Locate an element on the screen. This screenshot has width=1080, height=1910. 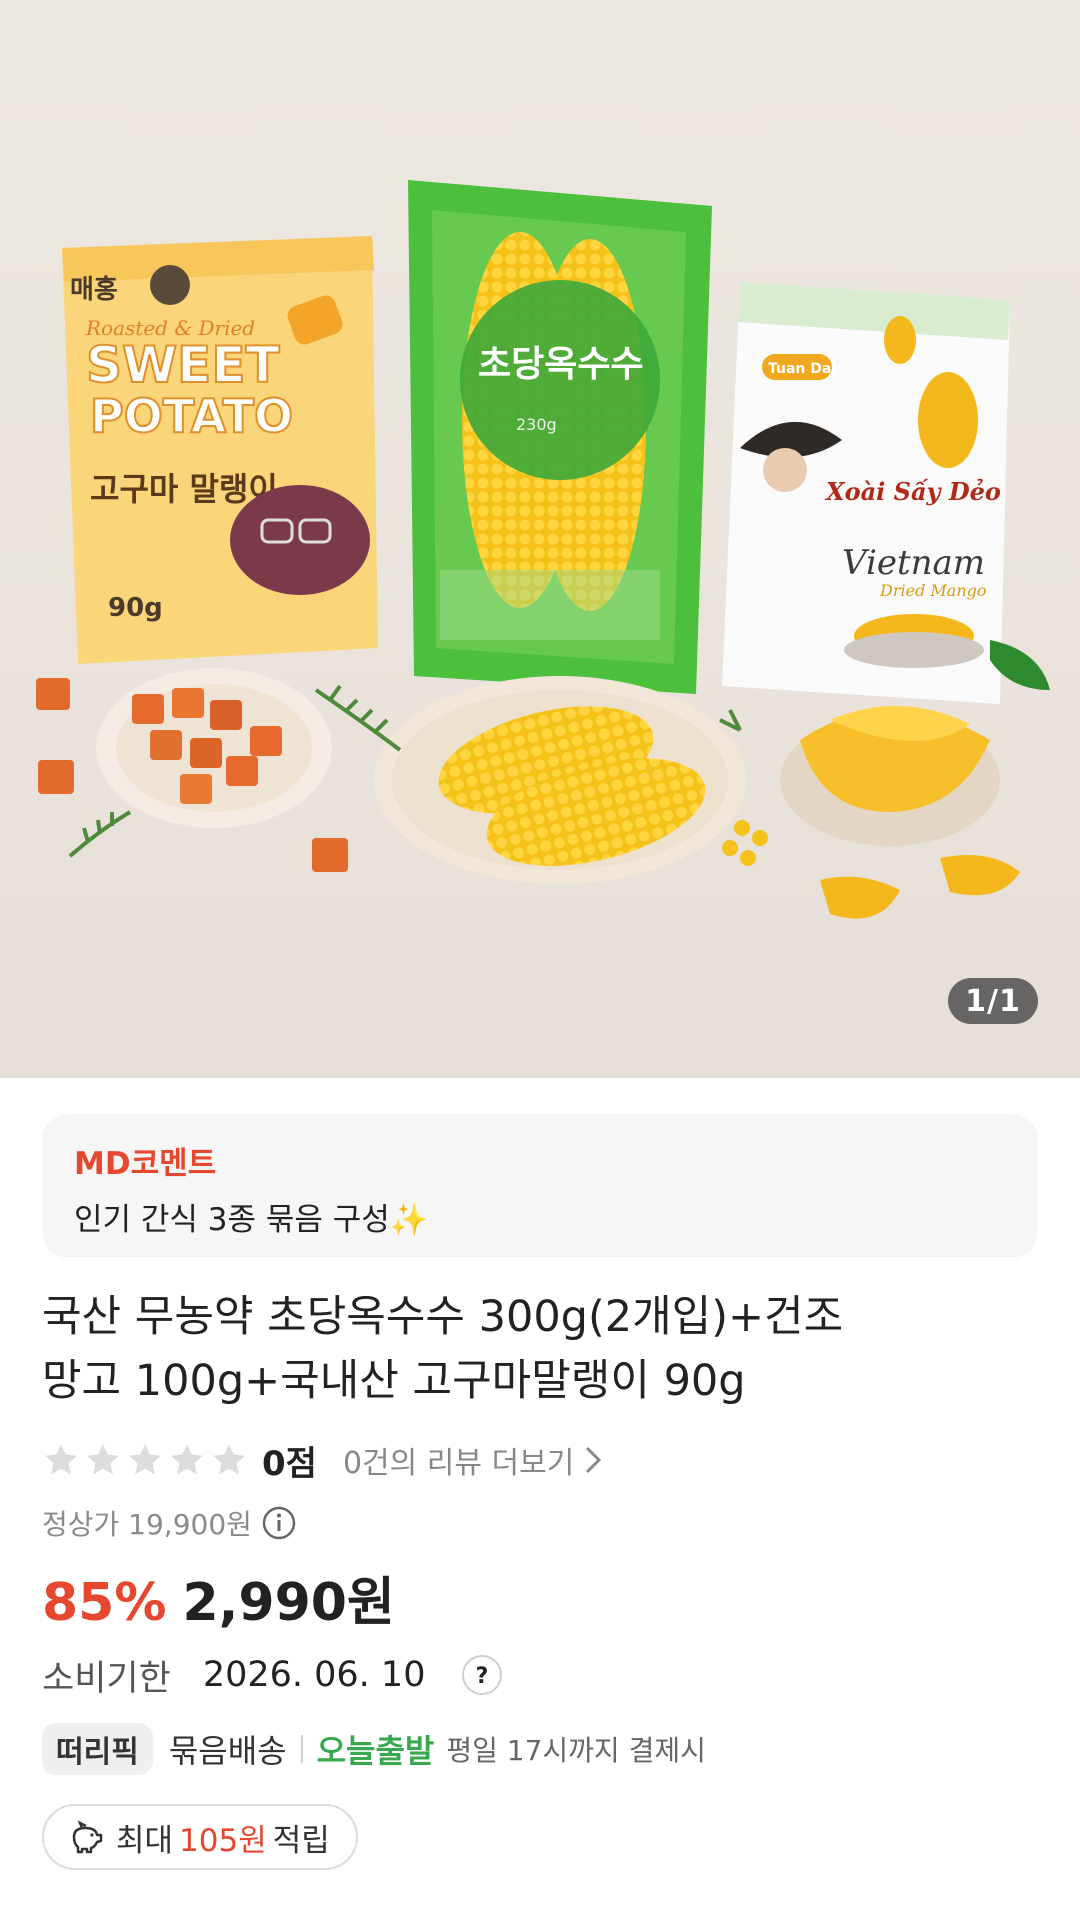
product-title-line-1: 국산 무농약 초당옥수수 300g(2개입)+건조 is located at coordinates (443, 1317).